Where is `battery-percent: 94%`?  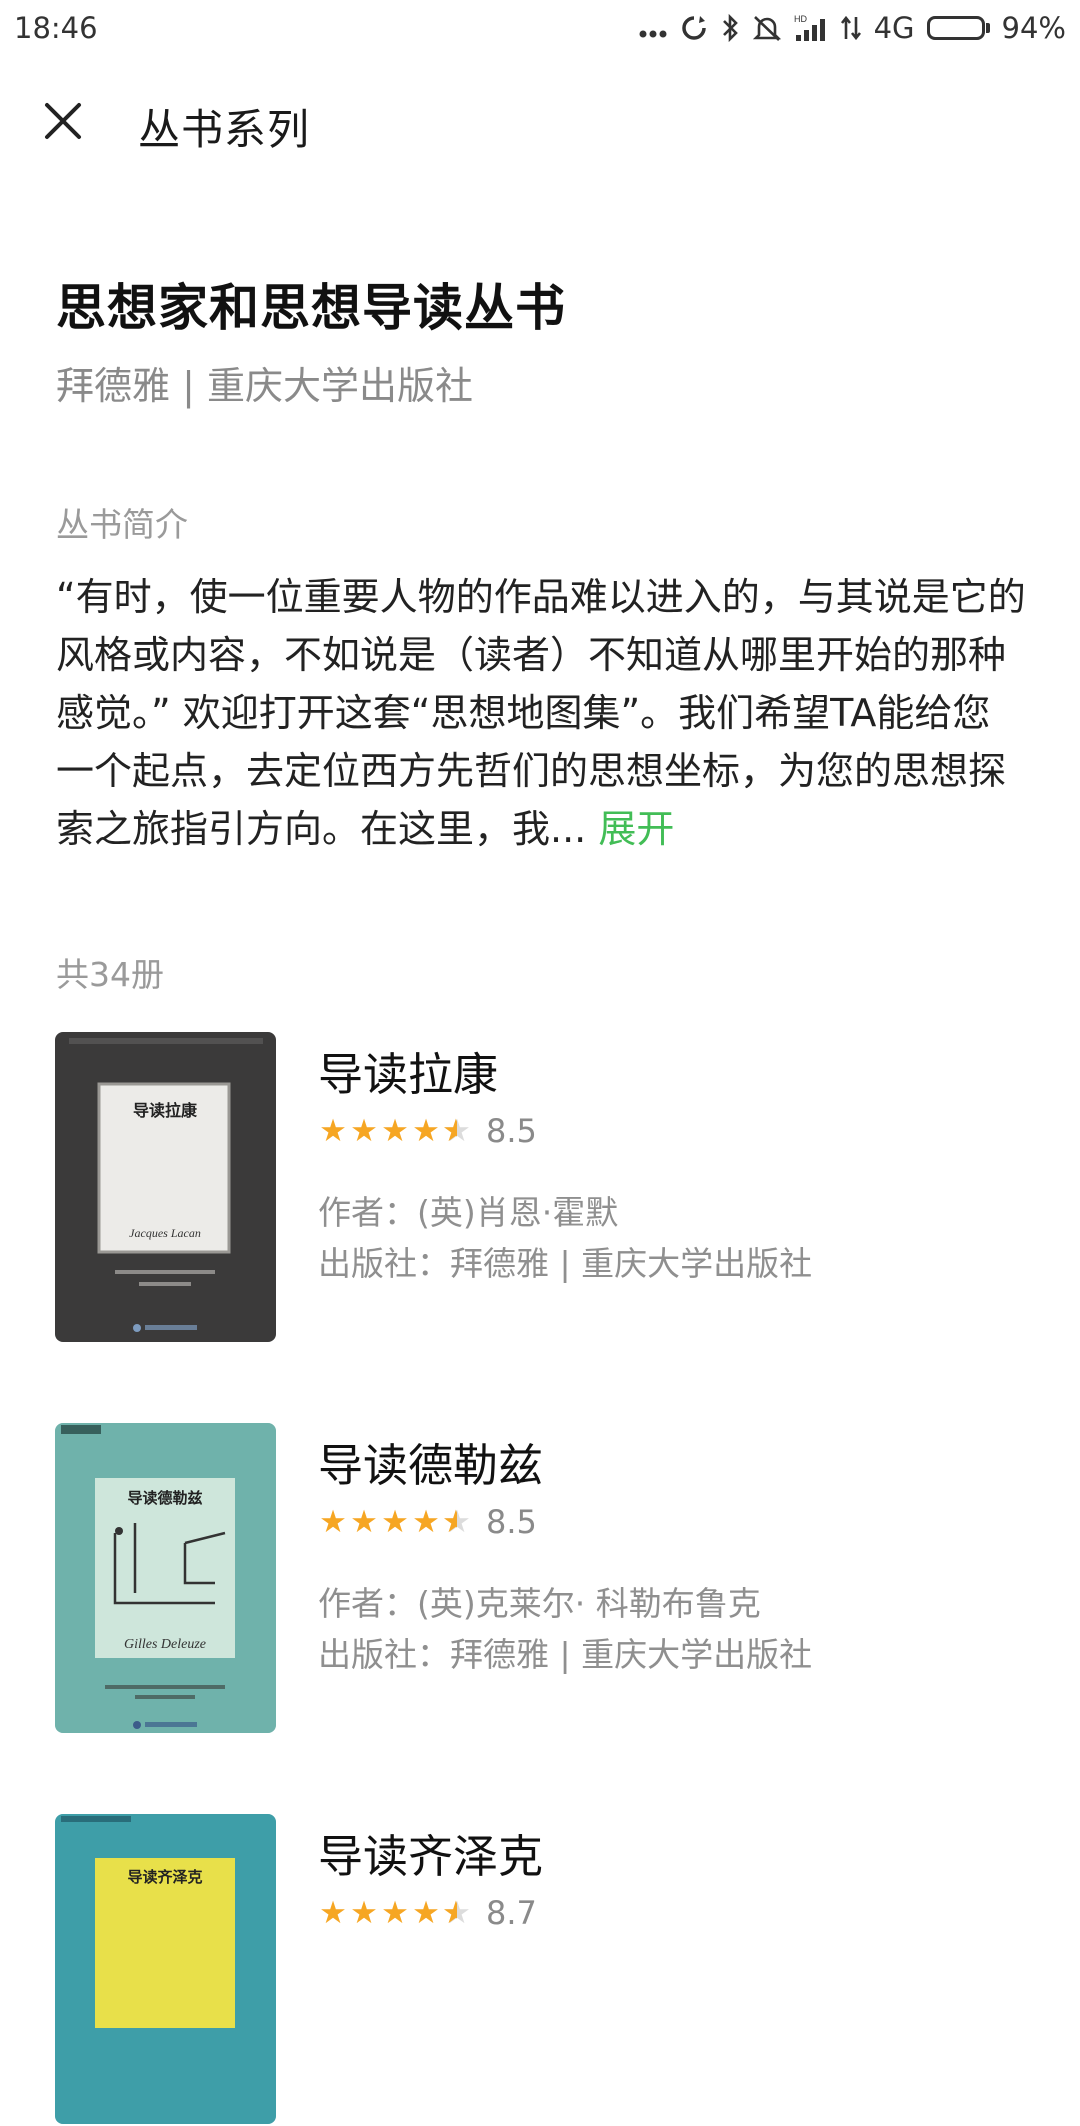
battery-percent: 94% is located at coordinates (1033, 28).